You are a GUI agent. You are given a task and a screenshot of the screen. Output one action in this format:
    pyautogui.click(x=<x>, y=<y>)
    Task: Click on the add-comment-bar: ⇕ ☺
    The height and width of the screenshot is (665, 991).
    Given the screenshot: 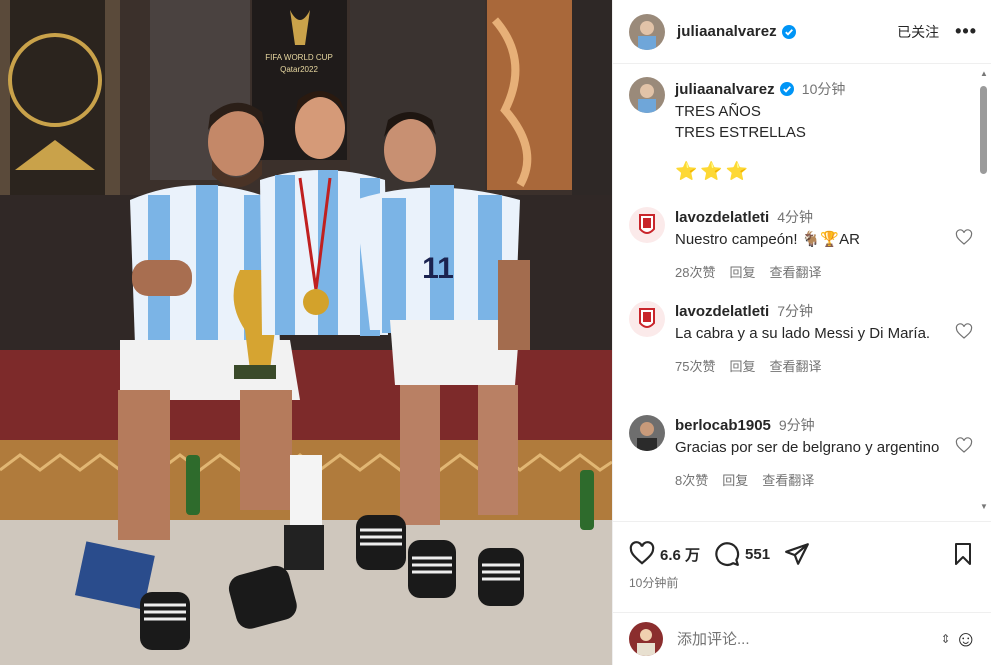 What is the action you would take?
    pyautogui.click(x=802, y=638)
    